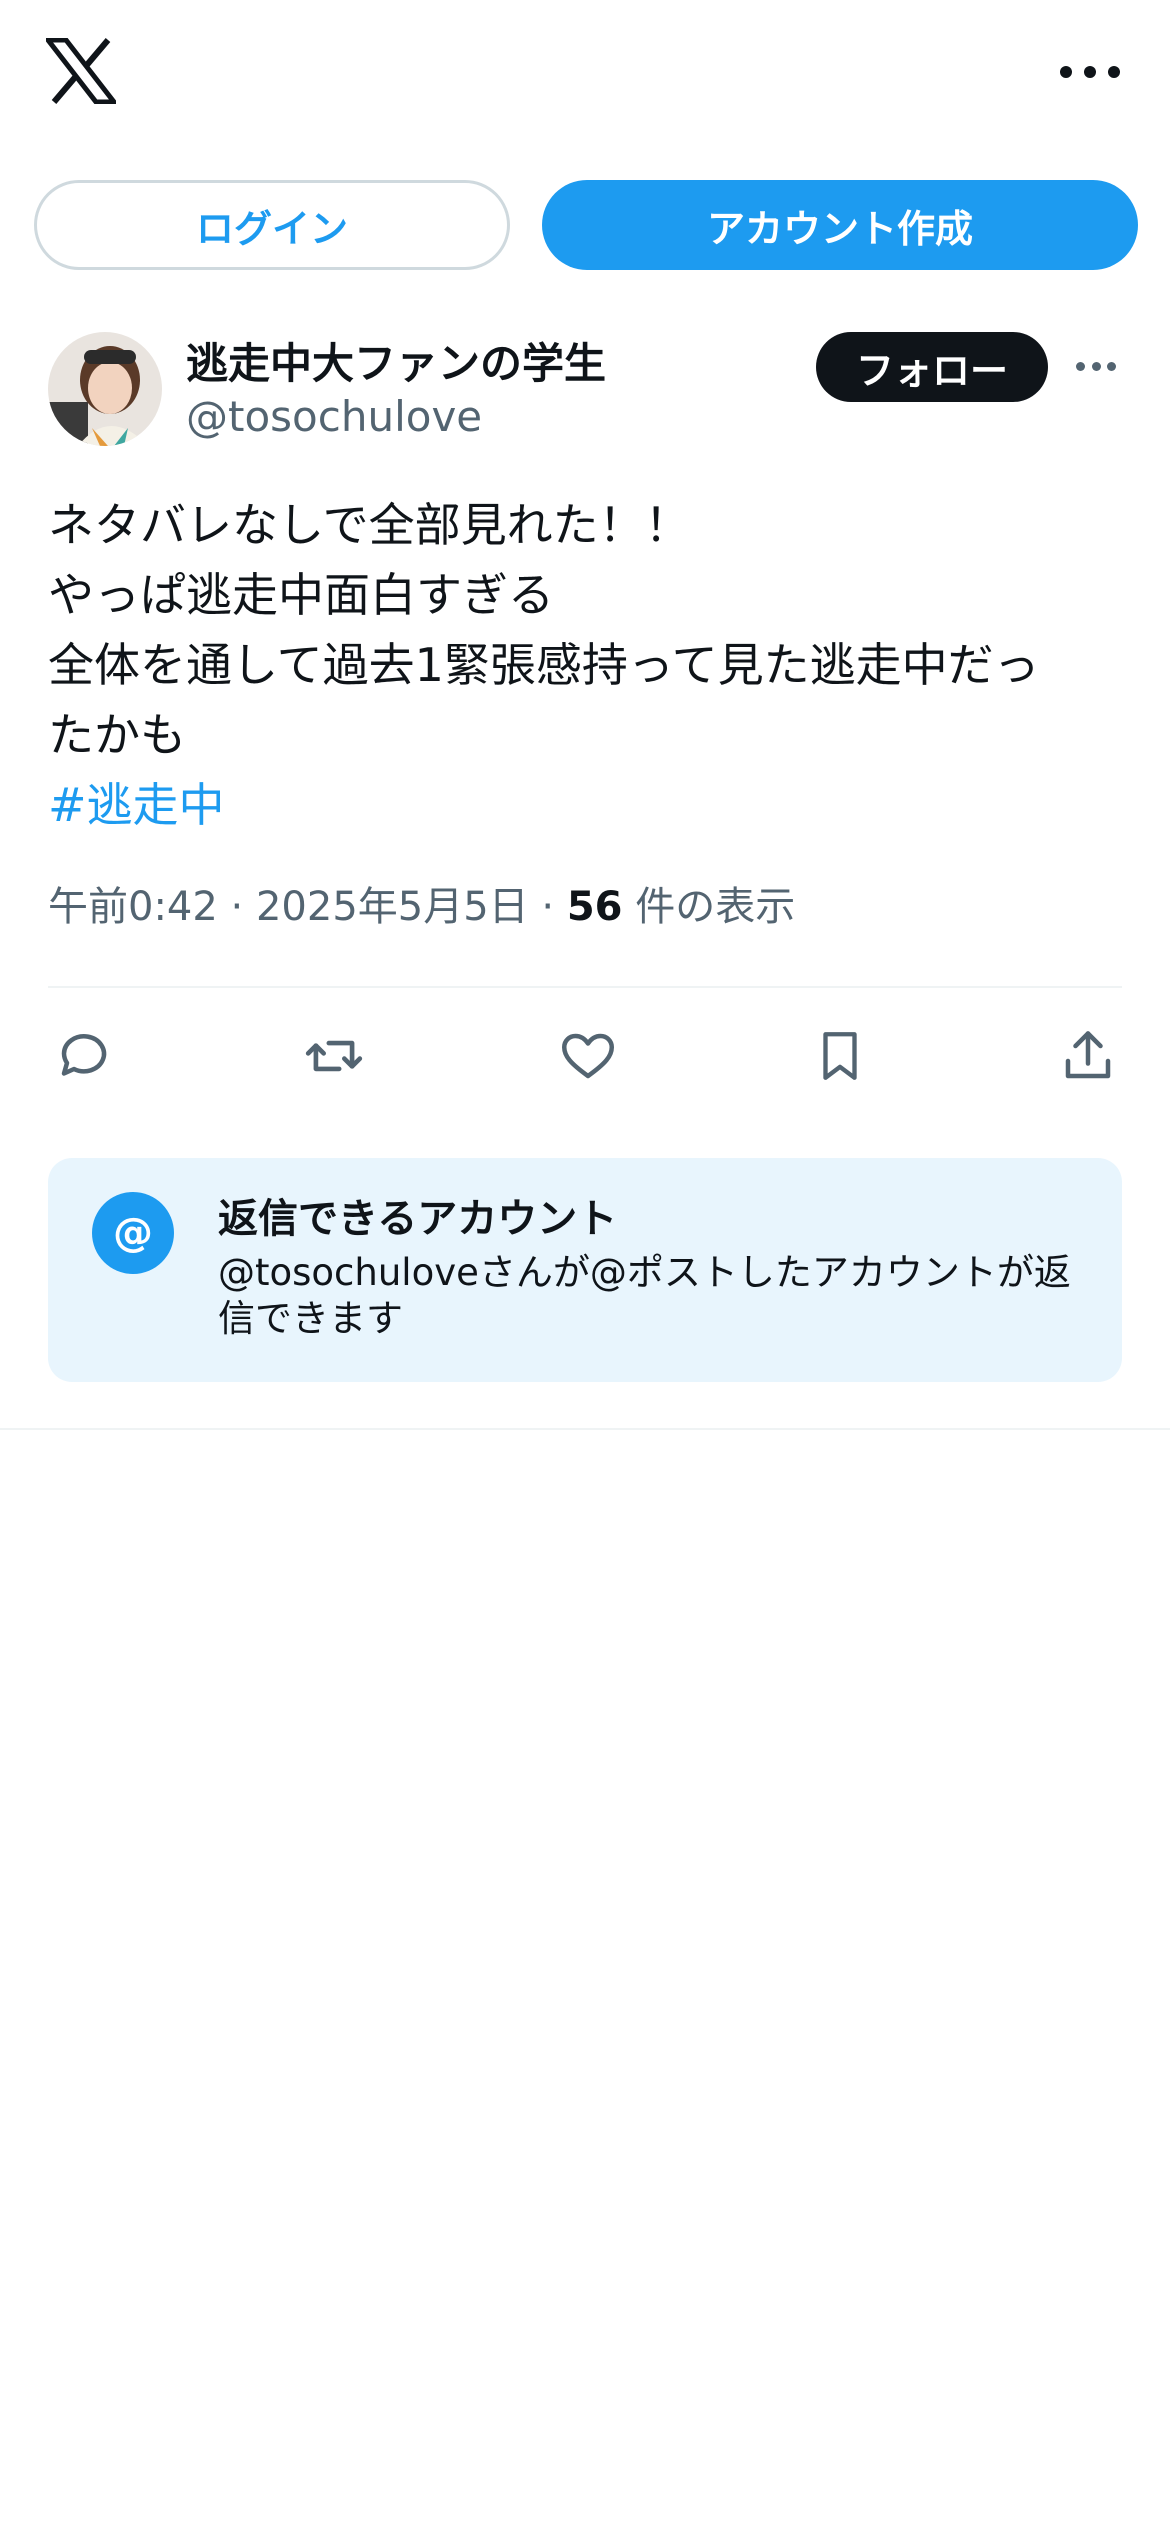  Describe the element at coordinates (594, 907) in the screenshot. I see `views-count: 56` at that location.